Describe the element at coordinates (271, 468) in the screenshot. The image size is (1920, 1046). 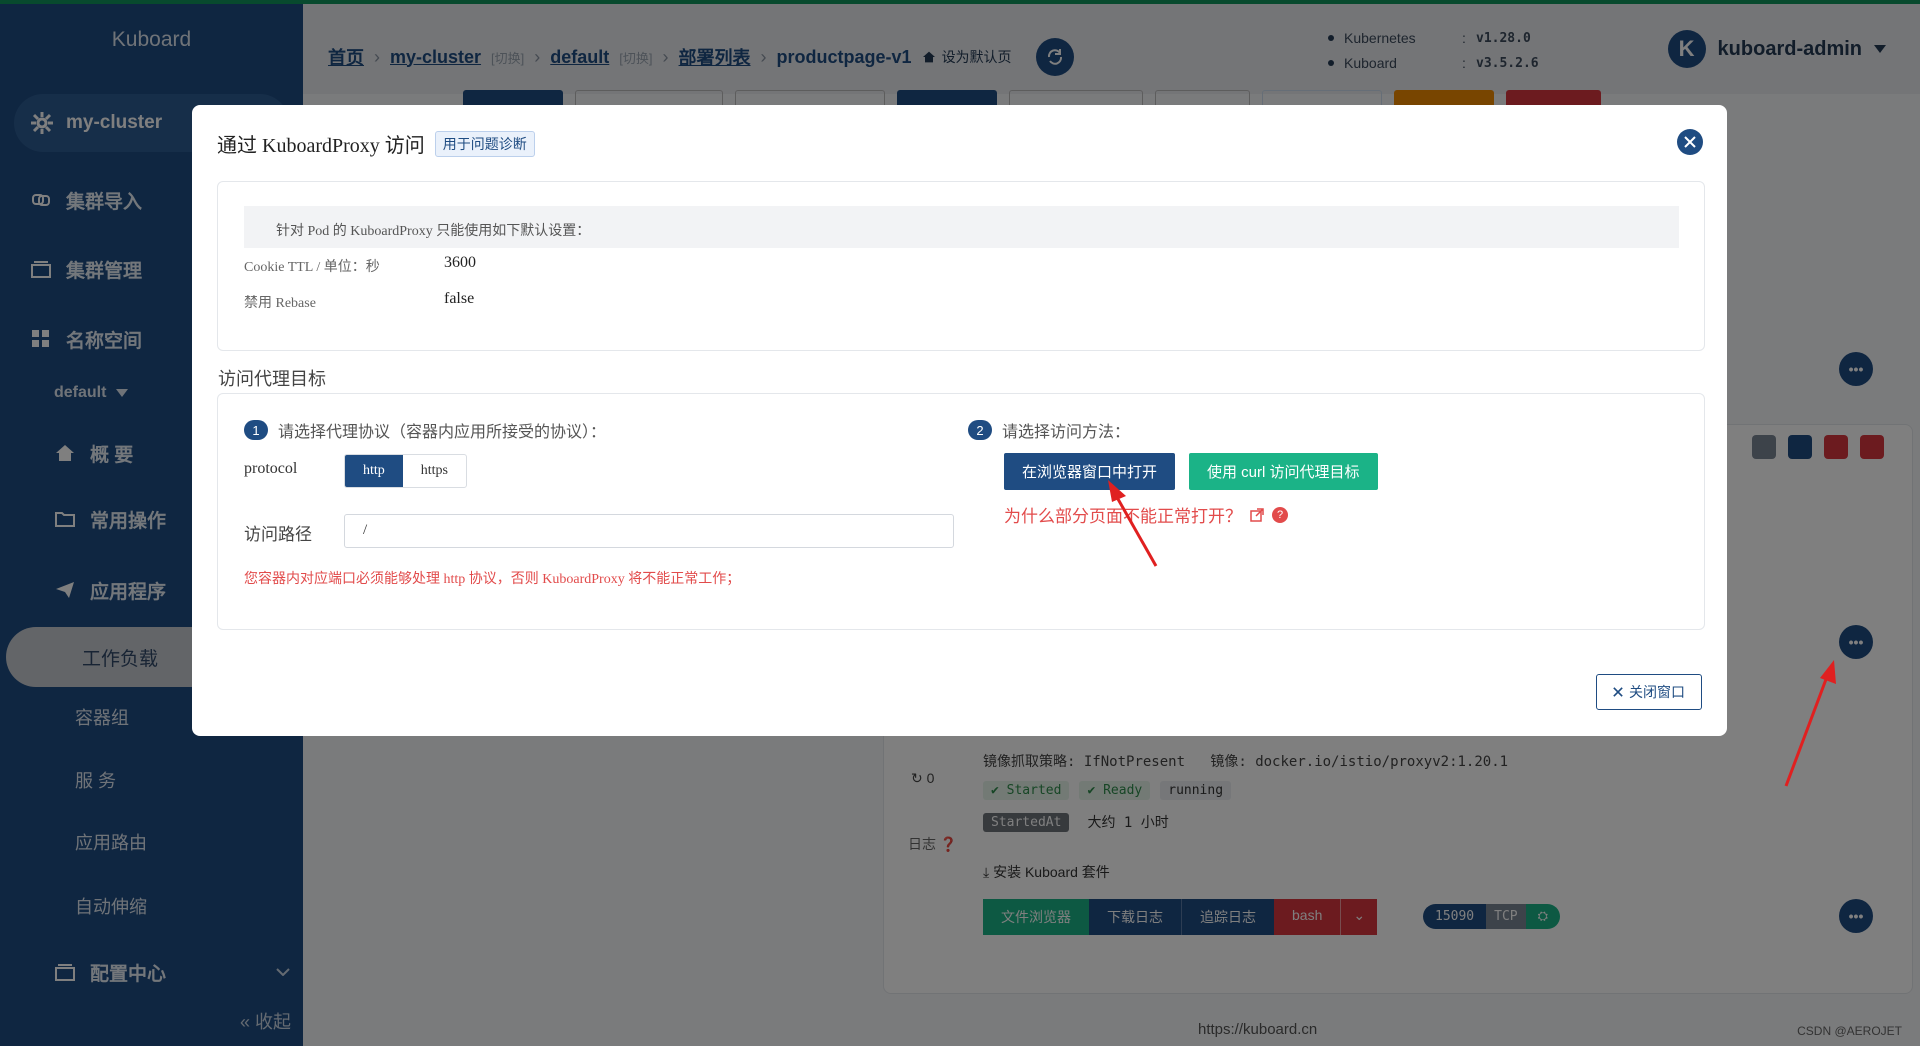
I see `protocol-label: protocol` at that location.